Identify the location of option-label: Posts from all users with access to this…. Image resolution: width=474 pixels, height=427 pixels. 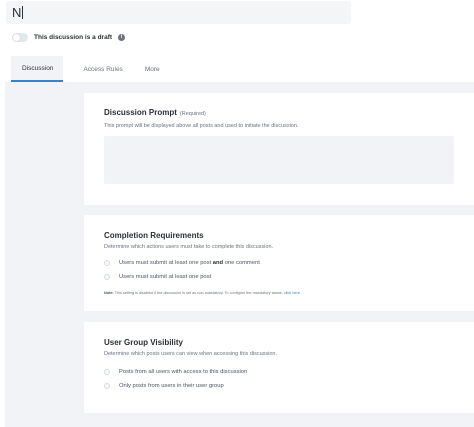
(183, 372).